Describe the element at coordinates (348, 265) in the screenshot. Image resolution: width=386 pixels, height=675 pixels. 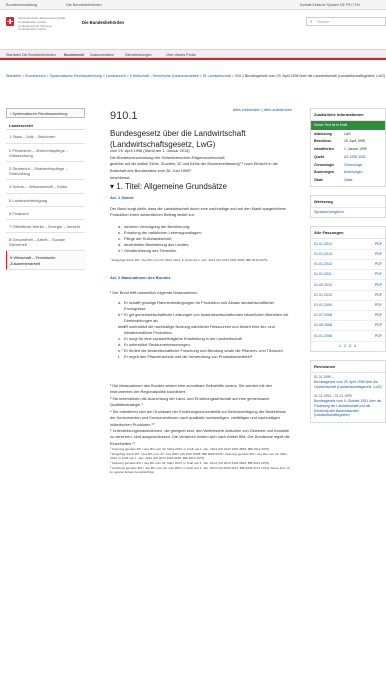
I see `version-row: 01.01.2012 PDF` at that location.